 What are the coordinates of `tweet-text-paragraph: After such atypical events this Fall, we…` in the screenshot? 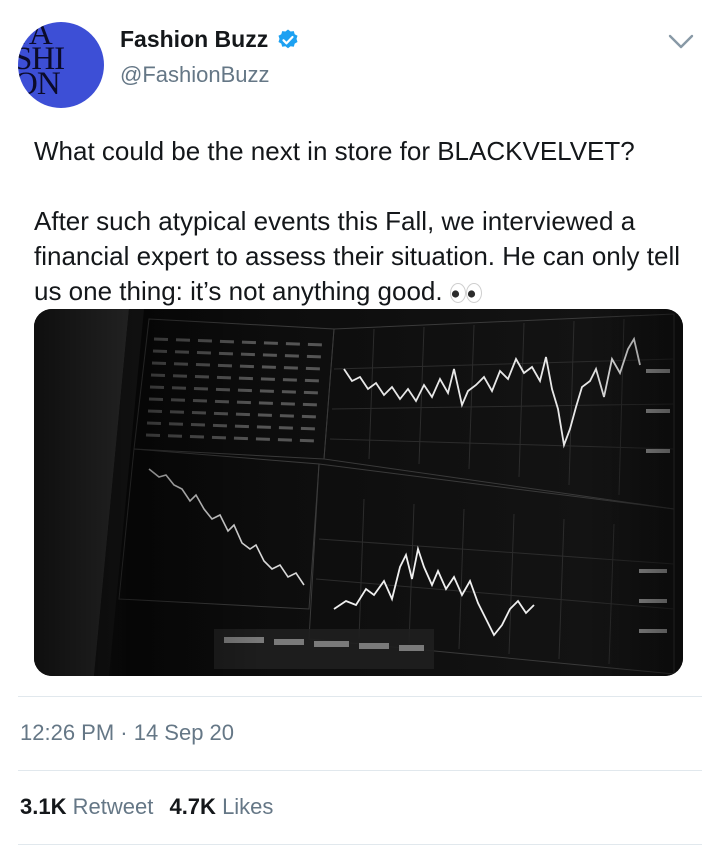 It's located at (364, 256).